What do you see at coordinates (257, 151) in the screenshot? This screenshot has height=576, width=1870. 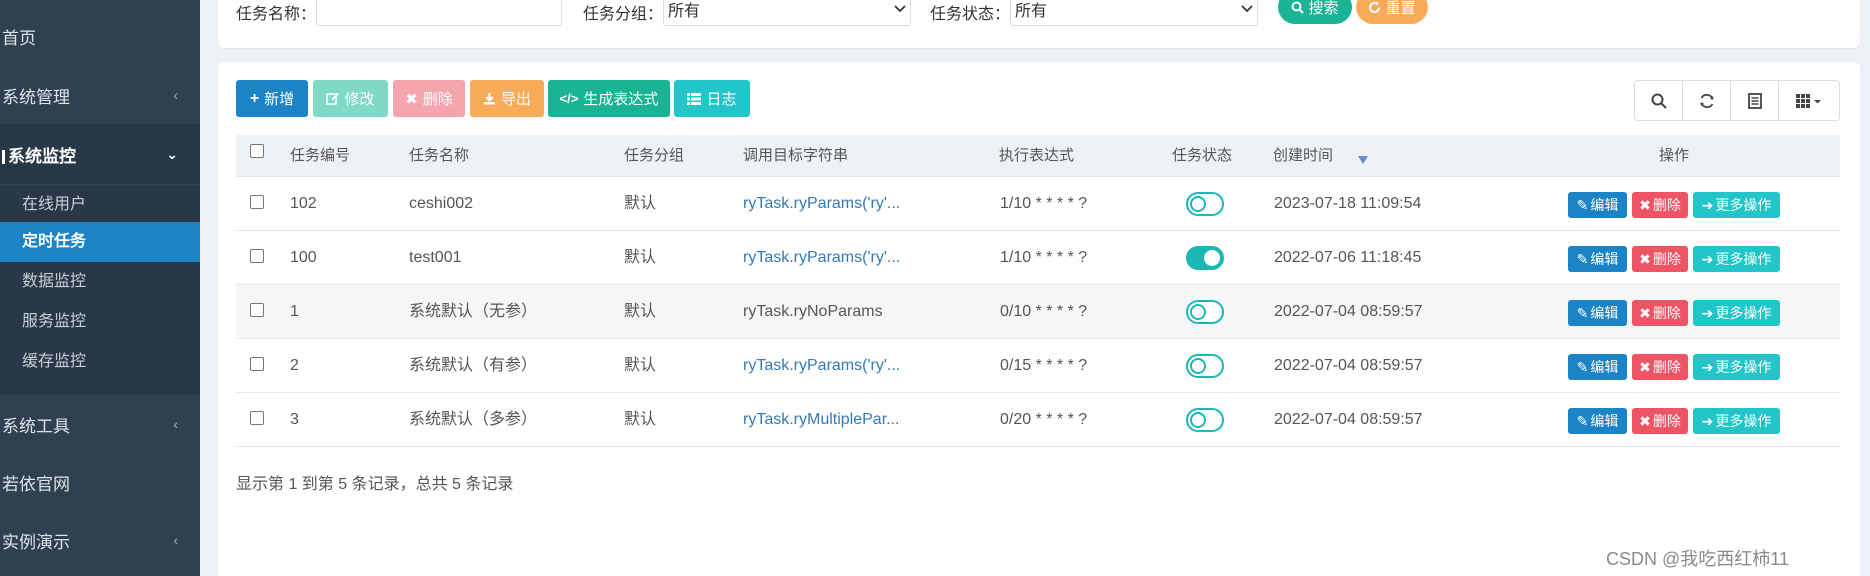 I see `select-all-checkbox` at bounding box center [257, 151].